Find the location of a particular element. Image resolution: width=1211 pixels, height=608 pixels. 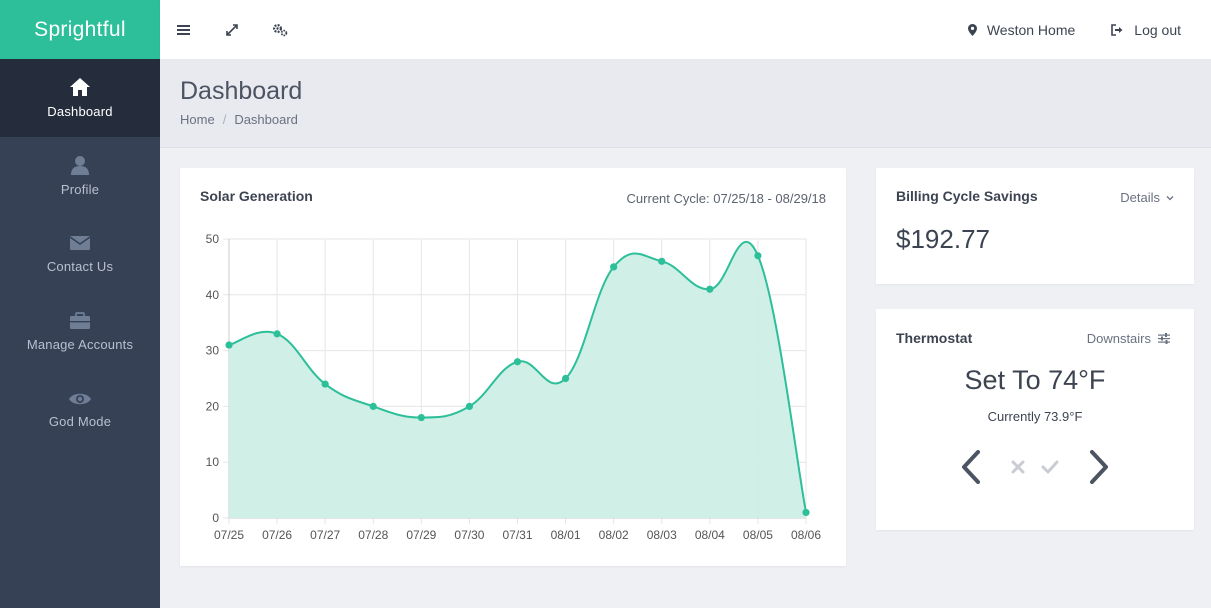

savings-amount: $192.77 is located at coordinates (943, 239).